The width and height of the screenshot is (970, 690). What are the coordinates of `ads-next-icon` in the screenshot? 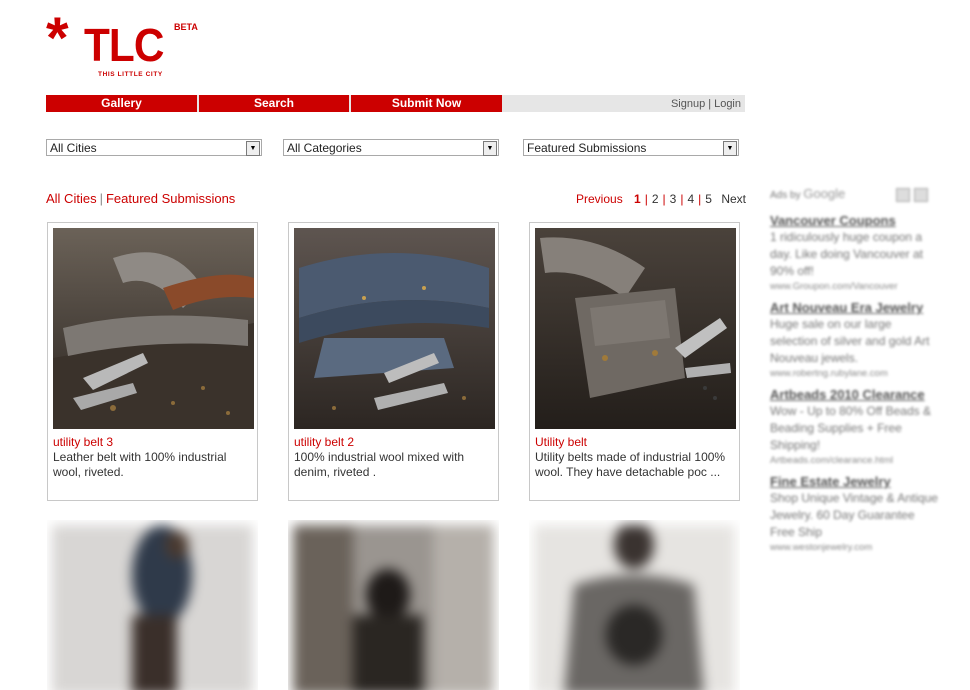 It's located at (921, 195).